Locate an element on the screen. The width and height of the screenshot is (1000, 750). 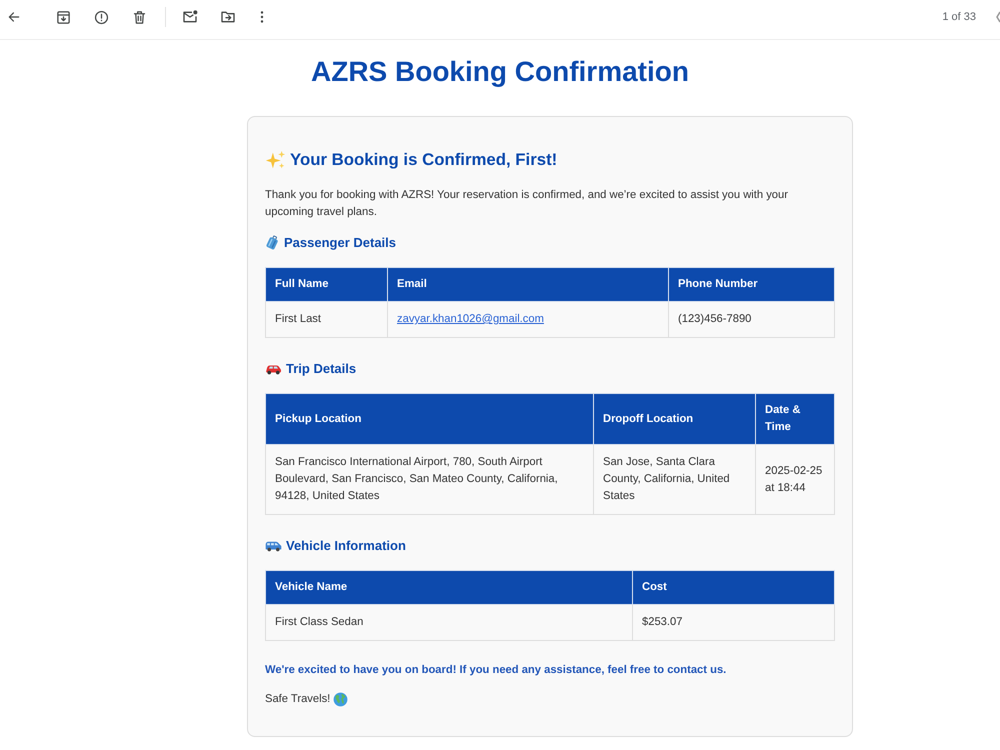
envelope-dot-icon is located at coordinates (190, 17).